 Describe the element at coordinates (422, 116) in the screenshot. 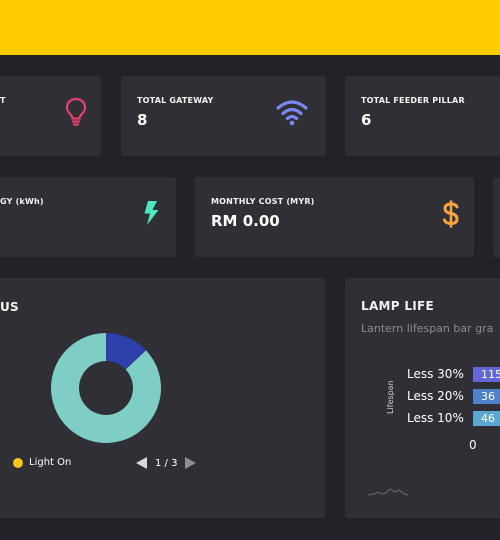

I see `total-feeder-pillar-card: TOTAL FEEDER PILLAR 6` at that location.